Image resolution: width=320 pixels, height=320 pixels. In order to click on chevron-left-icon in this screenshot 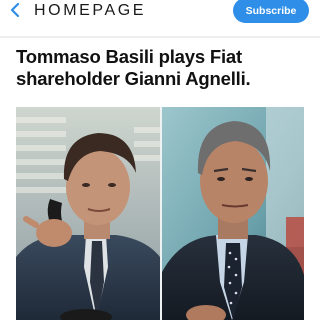, I will do `click(15, 10)`.